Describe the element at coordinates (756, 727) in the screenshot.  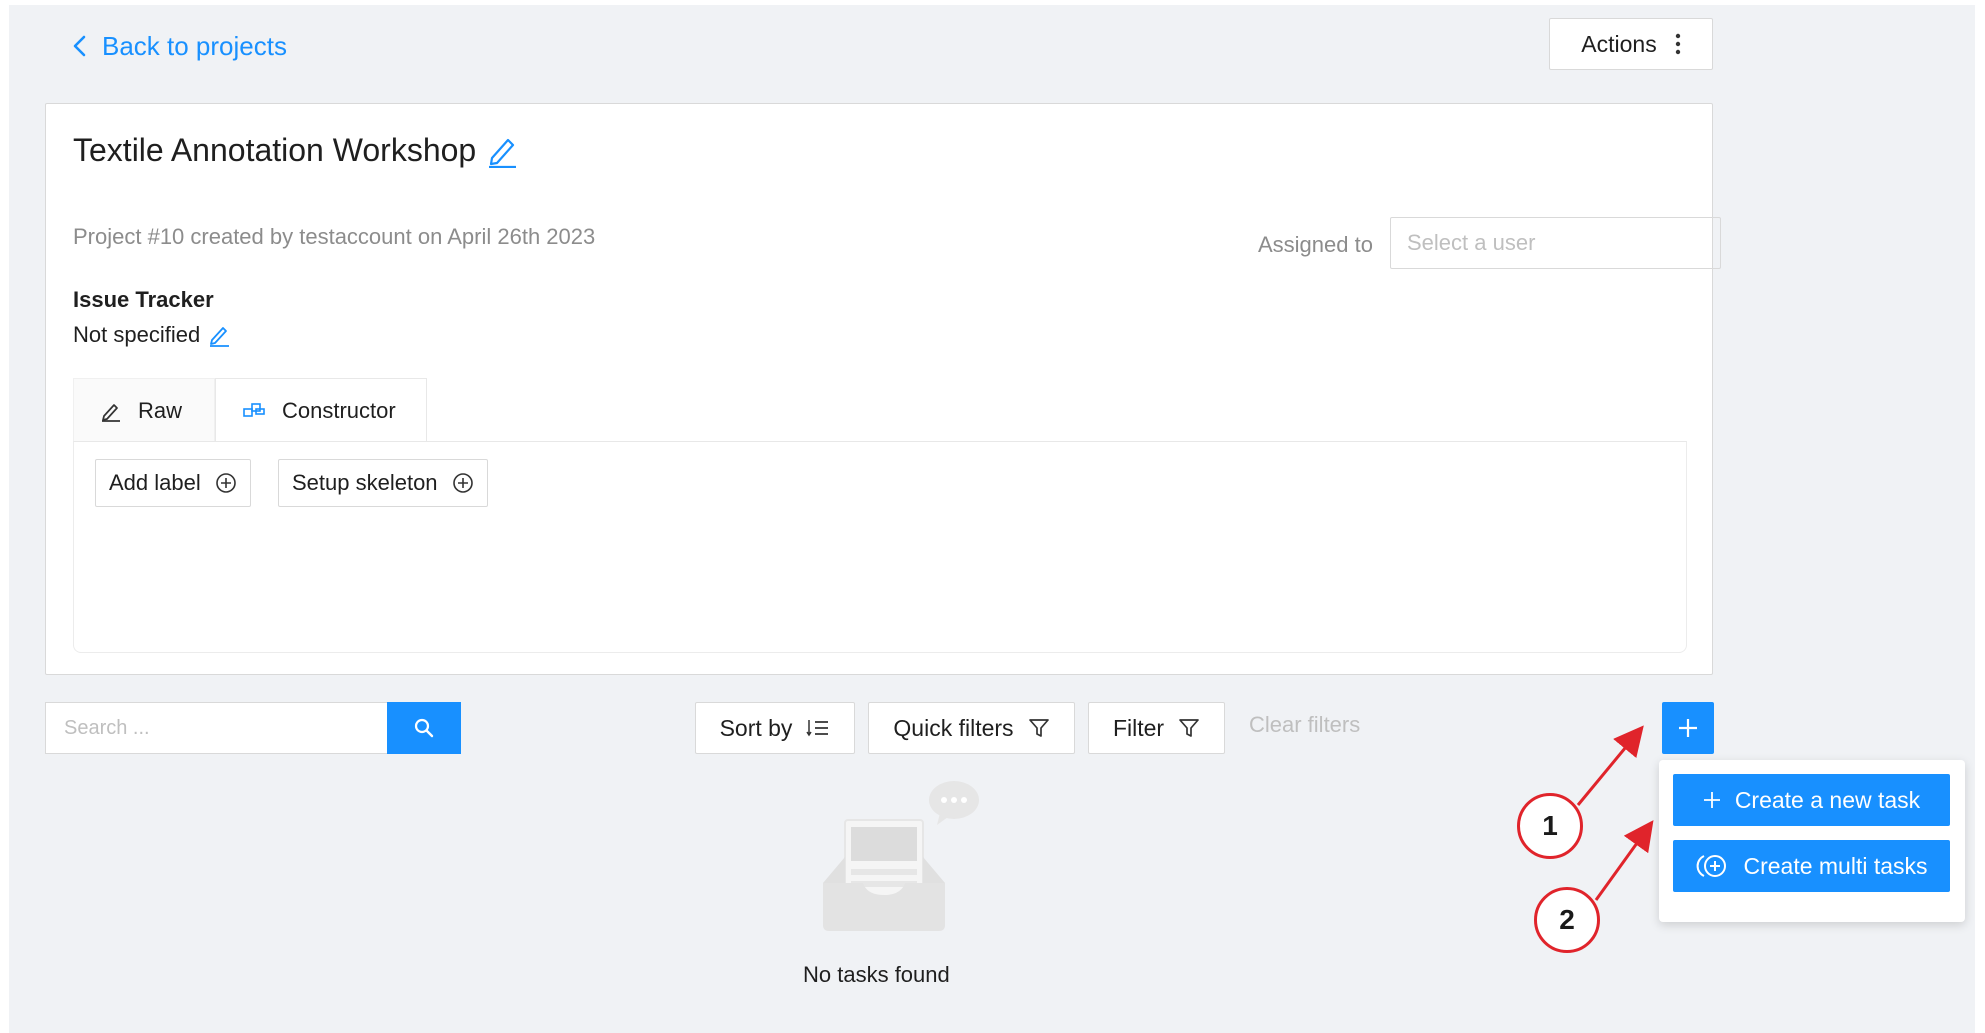
I see `sort-by-label: Sort by` at that location.